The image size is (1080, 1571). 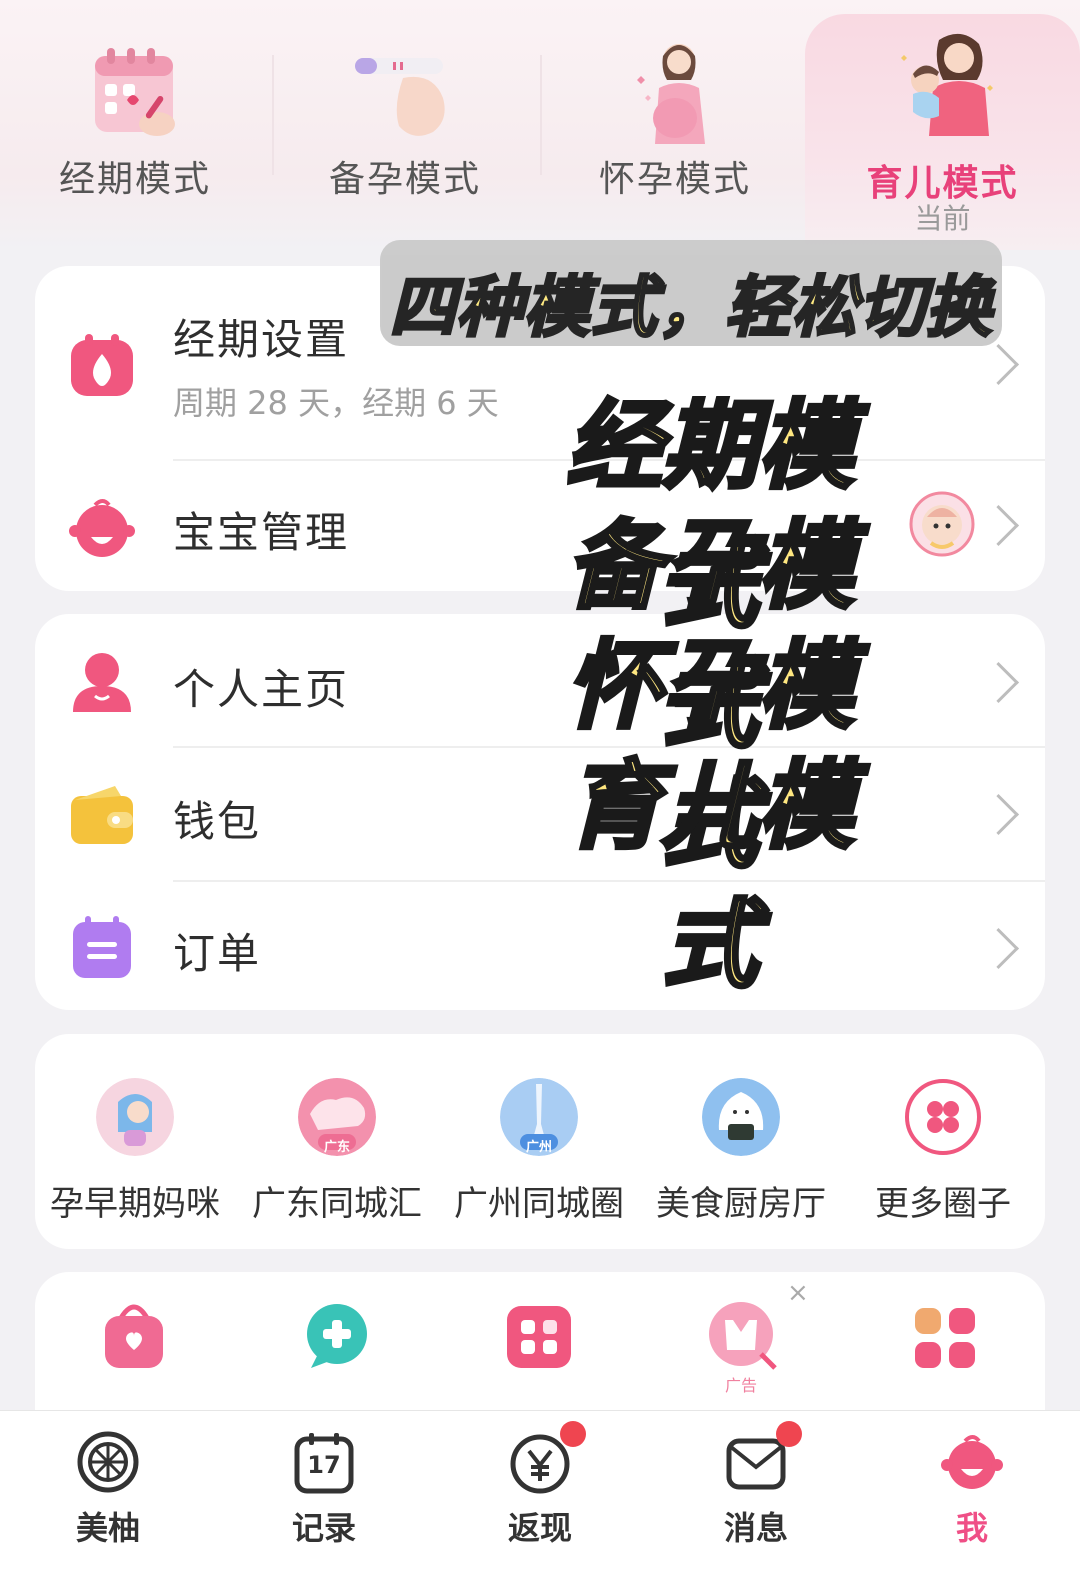 What do you see at coordinates (337, 1336) in the screenshot?
I see `doctor-chat-icon` at bounding box center [337, 1336].